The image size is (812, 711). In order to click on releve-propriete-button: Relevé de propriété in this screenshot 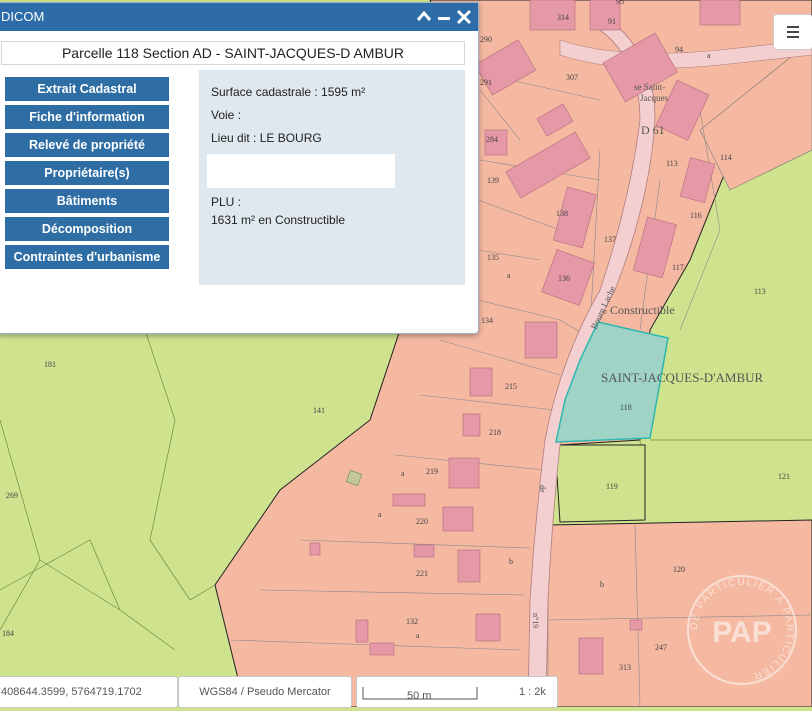, I will do `click(87, 145)`.